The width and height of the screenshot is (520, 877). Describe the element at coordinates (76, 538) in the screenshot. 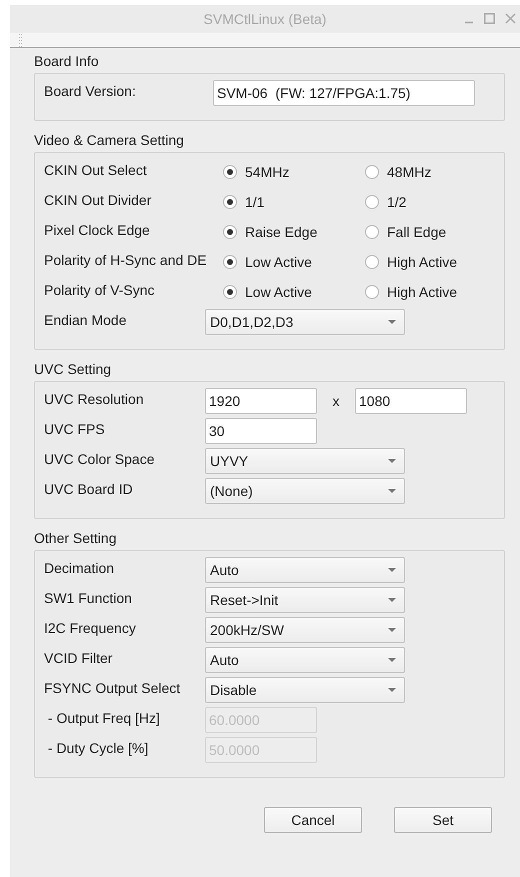

I see `section-title: Other Setting` at that location.